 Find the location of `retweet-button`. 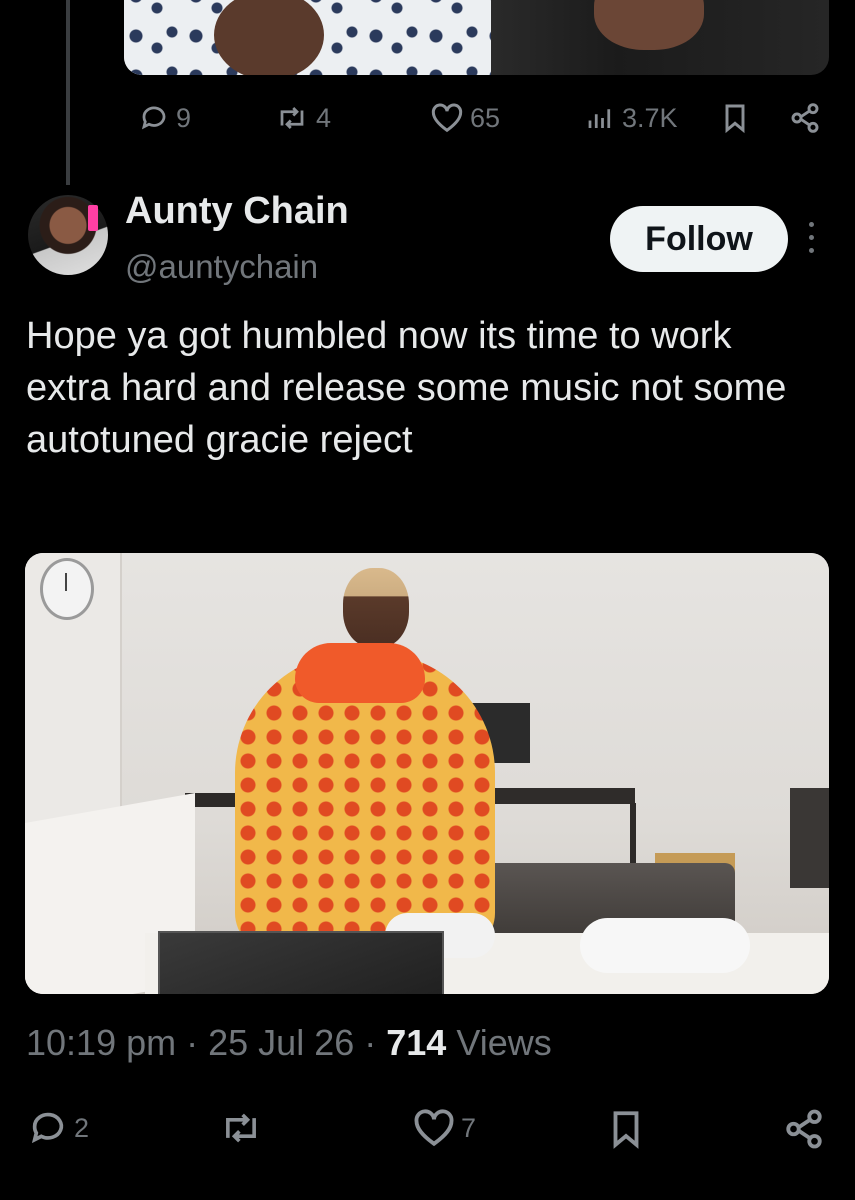

retweet-button is located at coordinates (244, 1128).